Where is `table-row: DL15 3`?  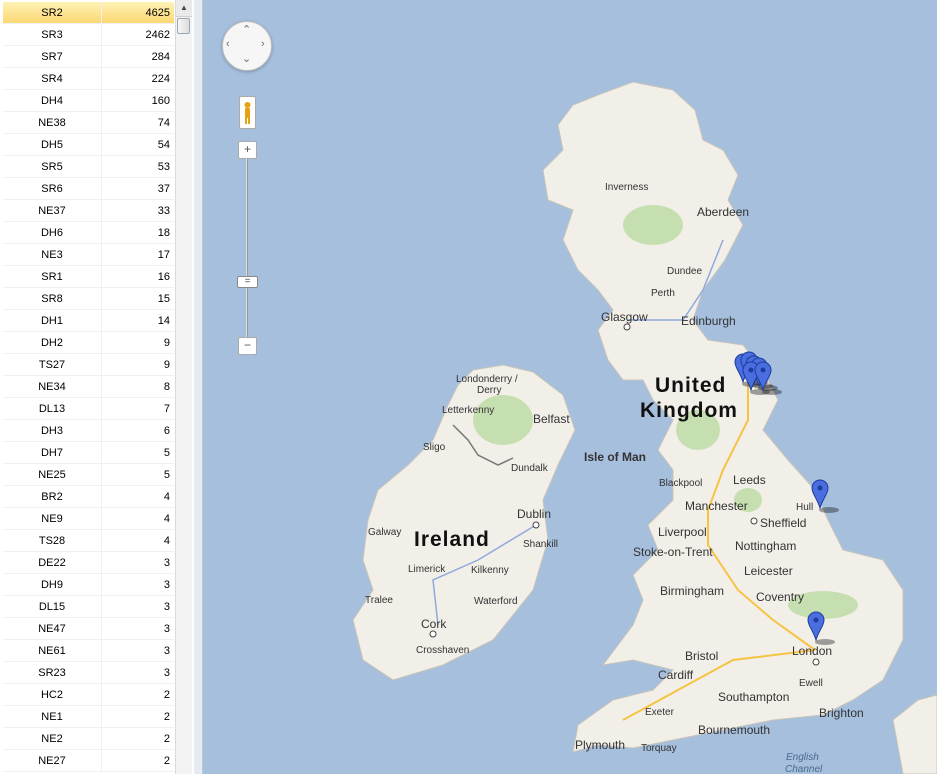 table-row: DL15 3 is located at coordinates (88, 606).